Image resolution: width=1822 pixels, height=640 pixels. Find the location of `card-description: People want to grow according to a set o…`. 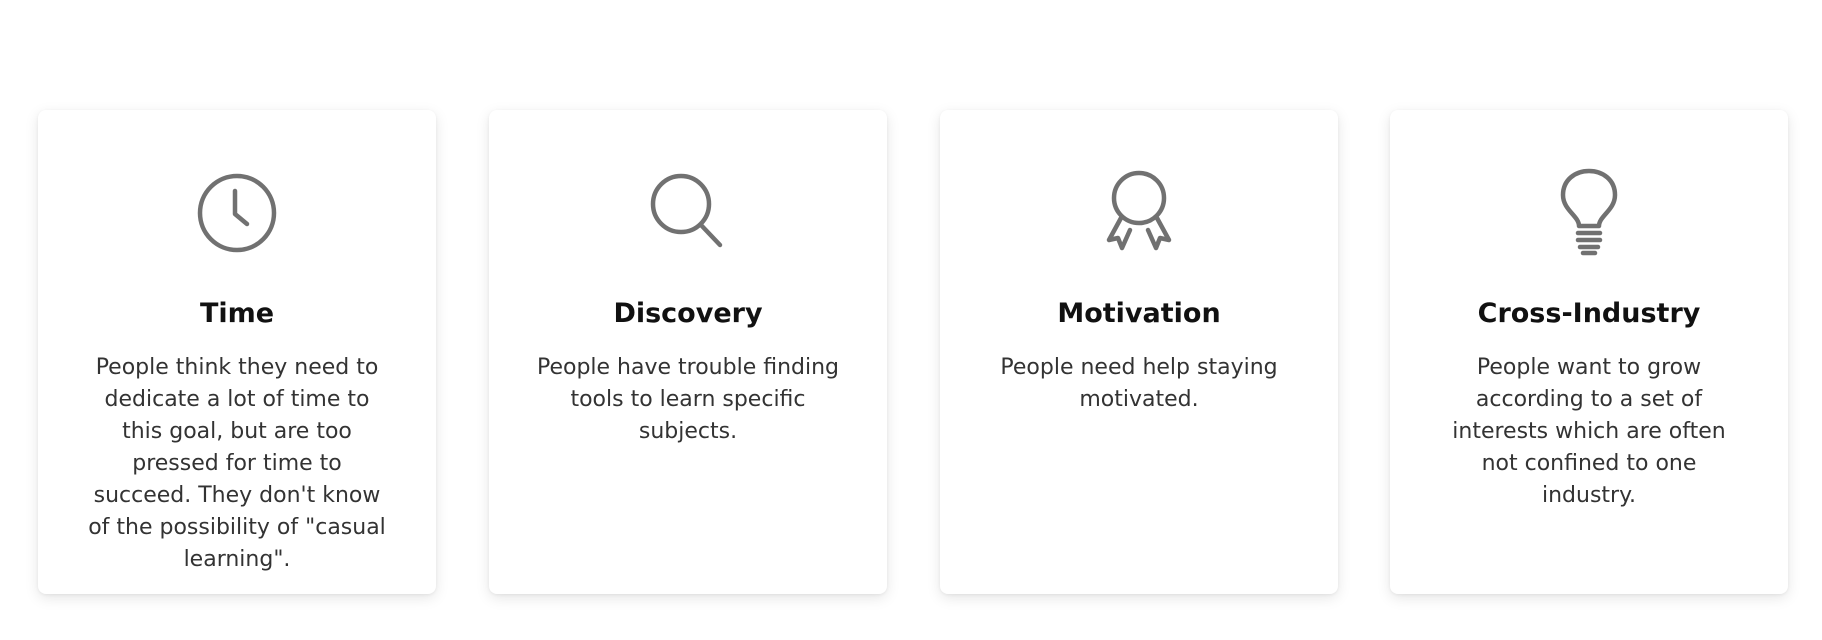

card-description: People want to grow according to a set o… is located at coordinates (1589, 431).